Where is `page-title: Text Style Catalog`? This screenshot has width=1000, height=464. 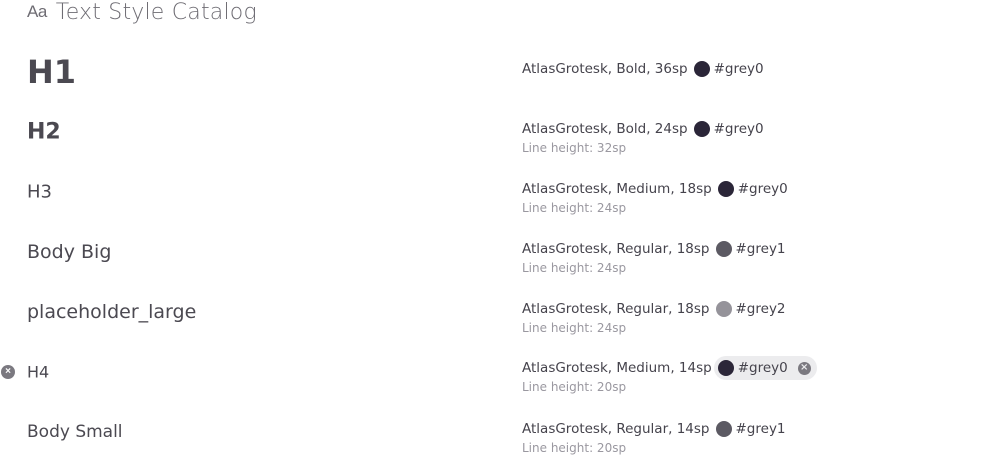
page-title: Text Style Catalog is located at coordinates (156, 12).